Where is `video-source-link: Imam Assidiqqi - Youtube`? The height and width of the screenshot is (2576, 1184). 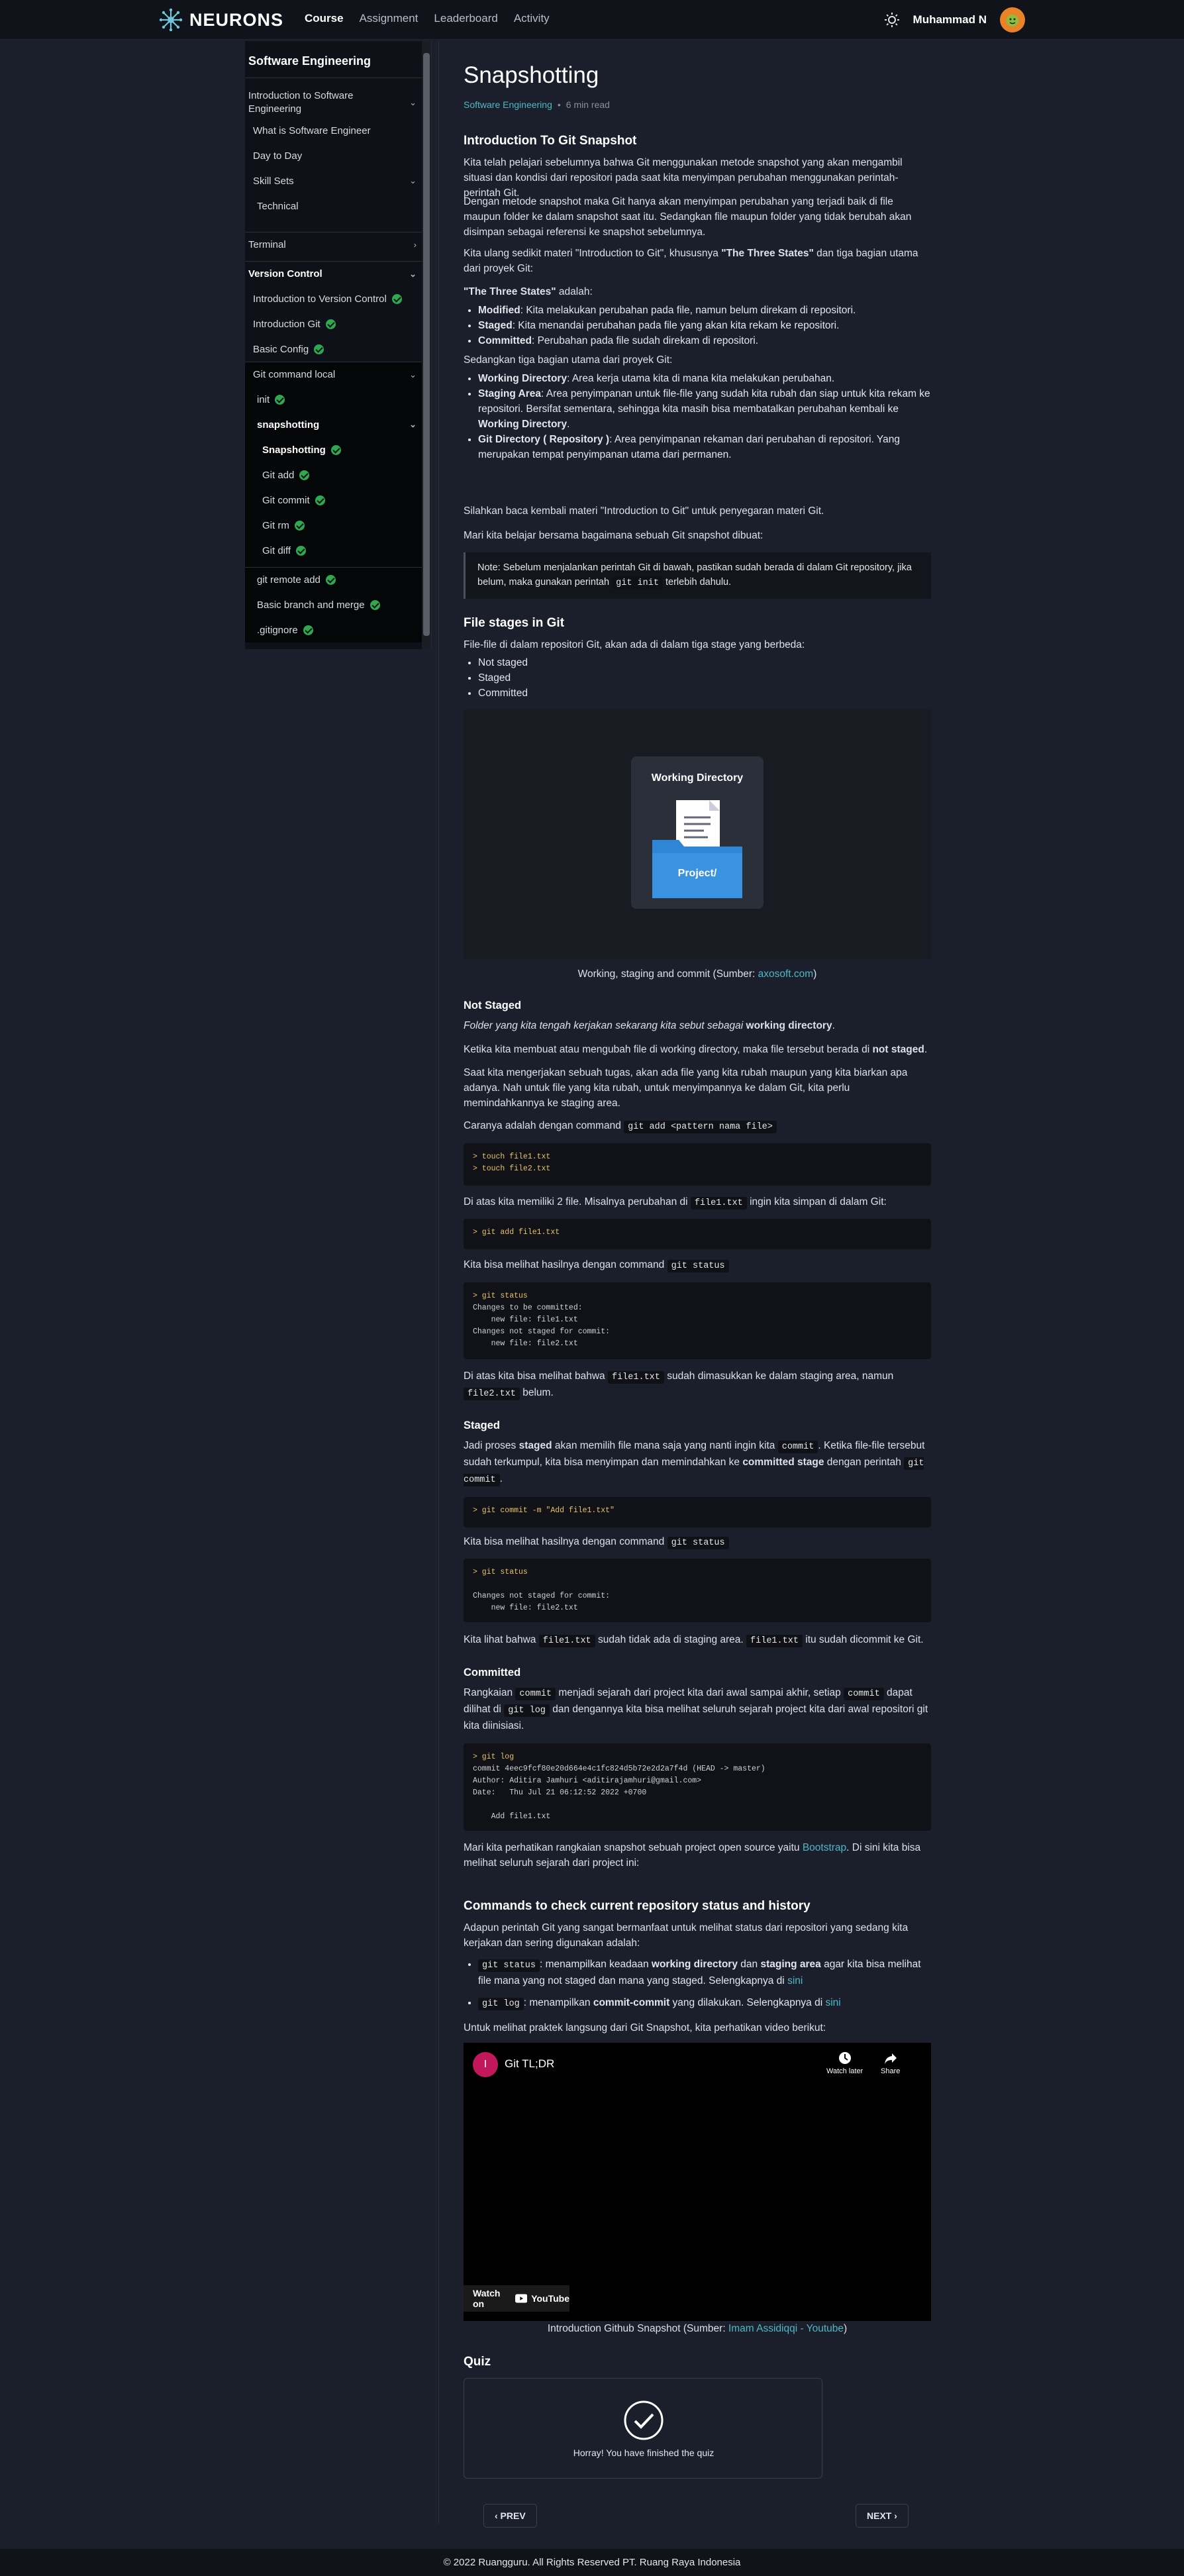 video-source-link: Imam Assidiqqi - Youtube is located at coordinates (786, 2328).